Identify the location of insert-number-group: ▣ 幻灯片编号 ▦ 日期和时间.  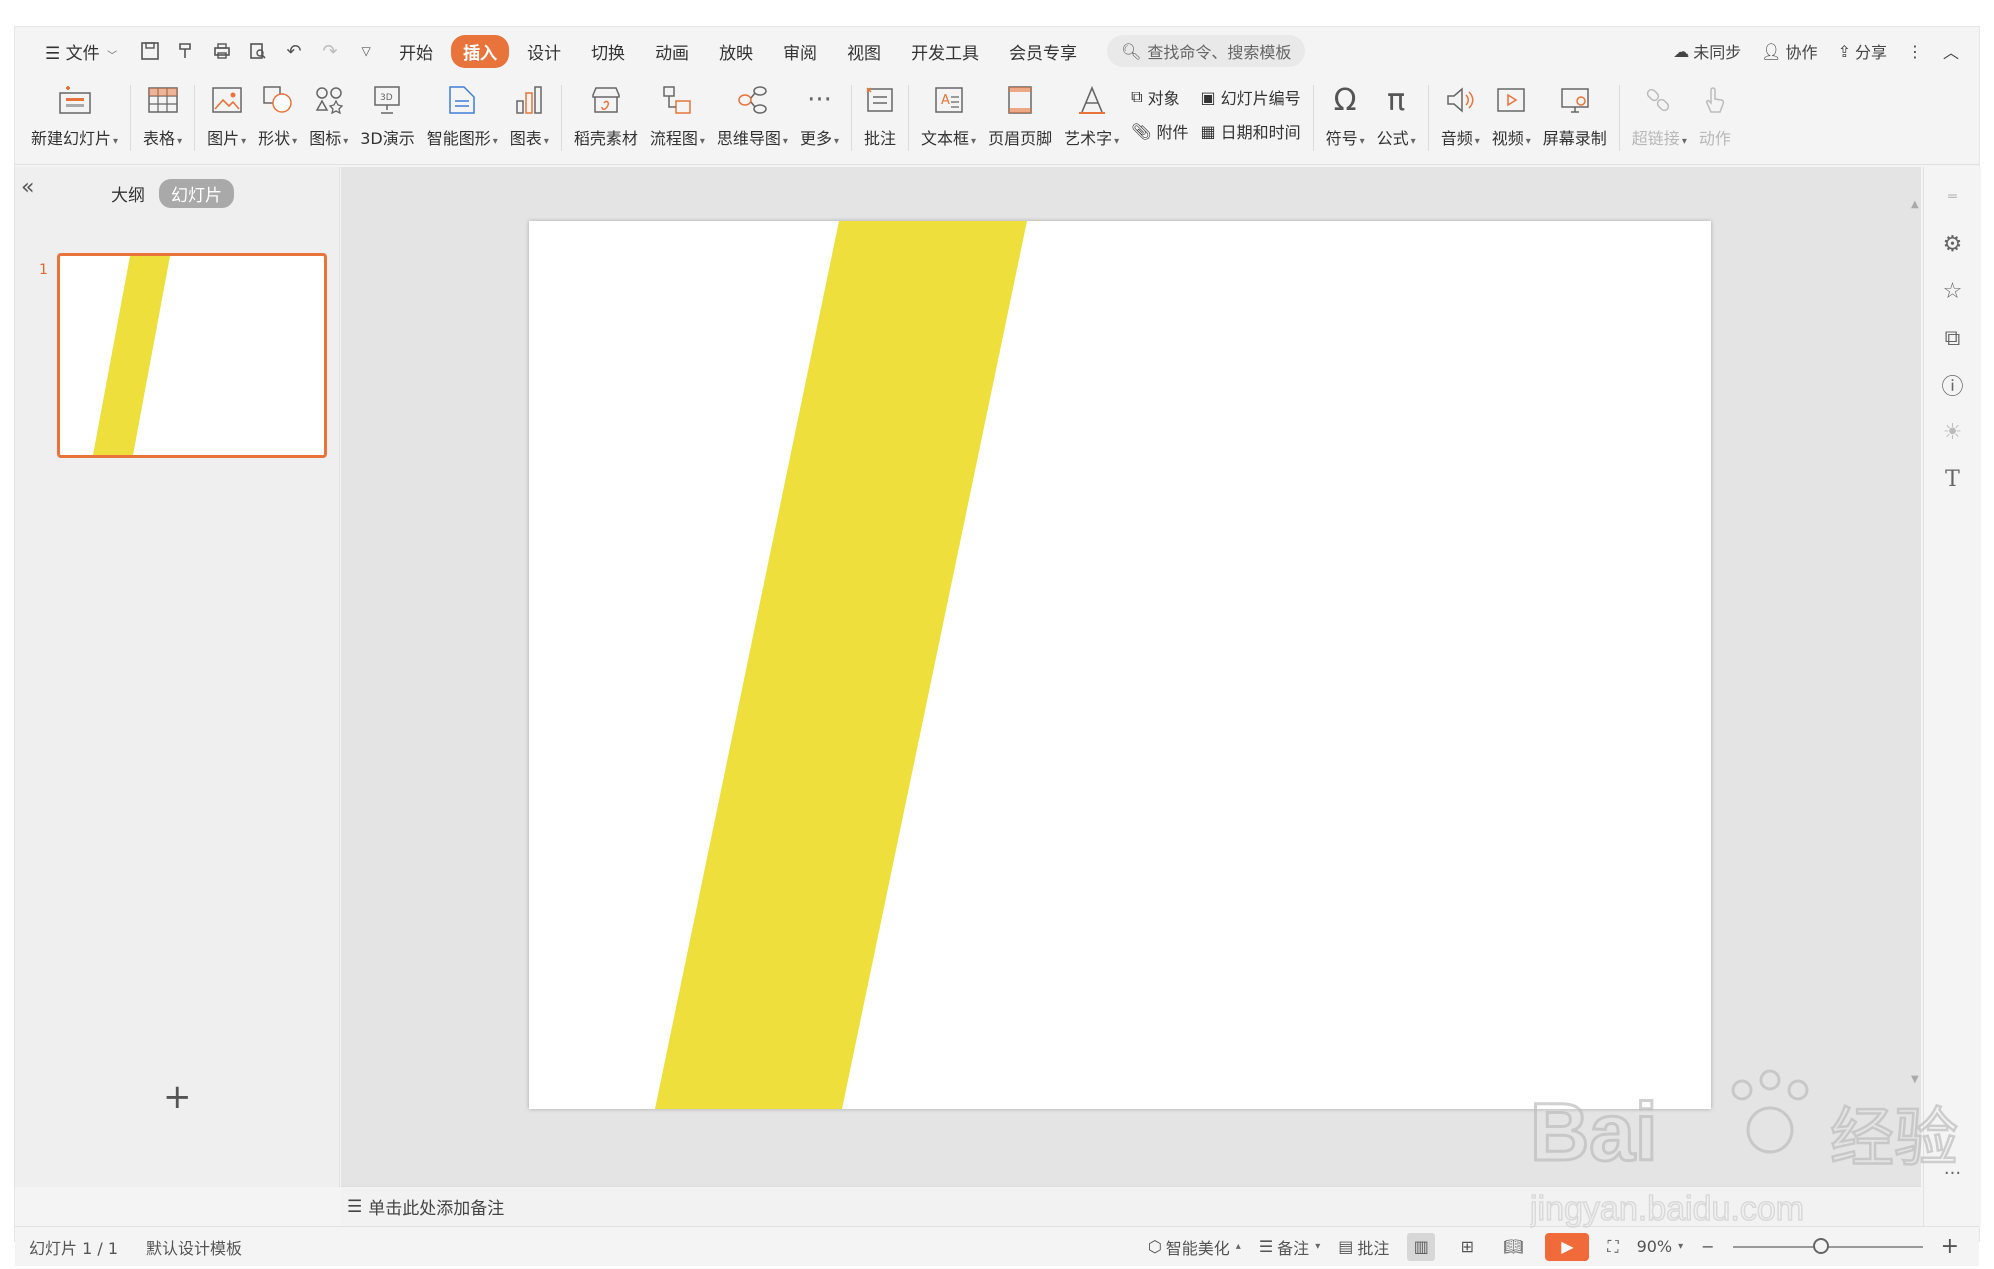
(1250, 109).